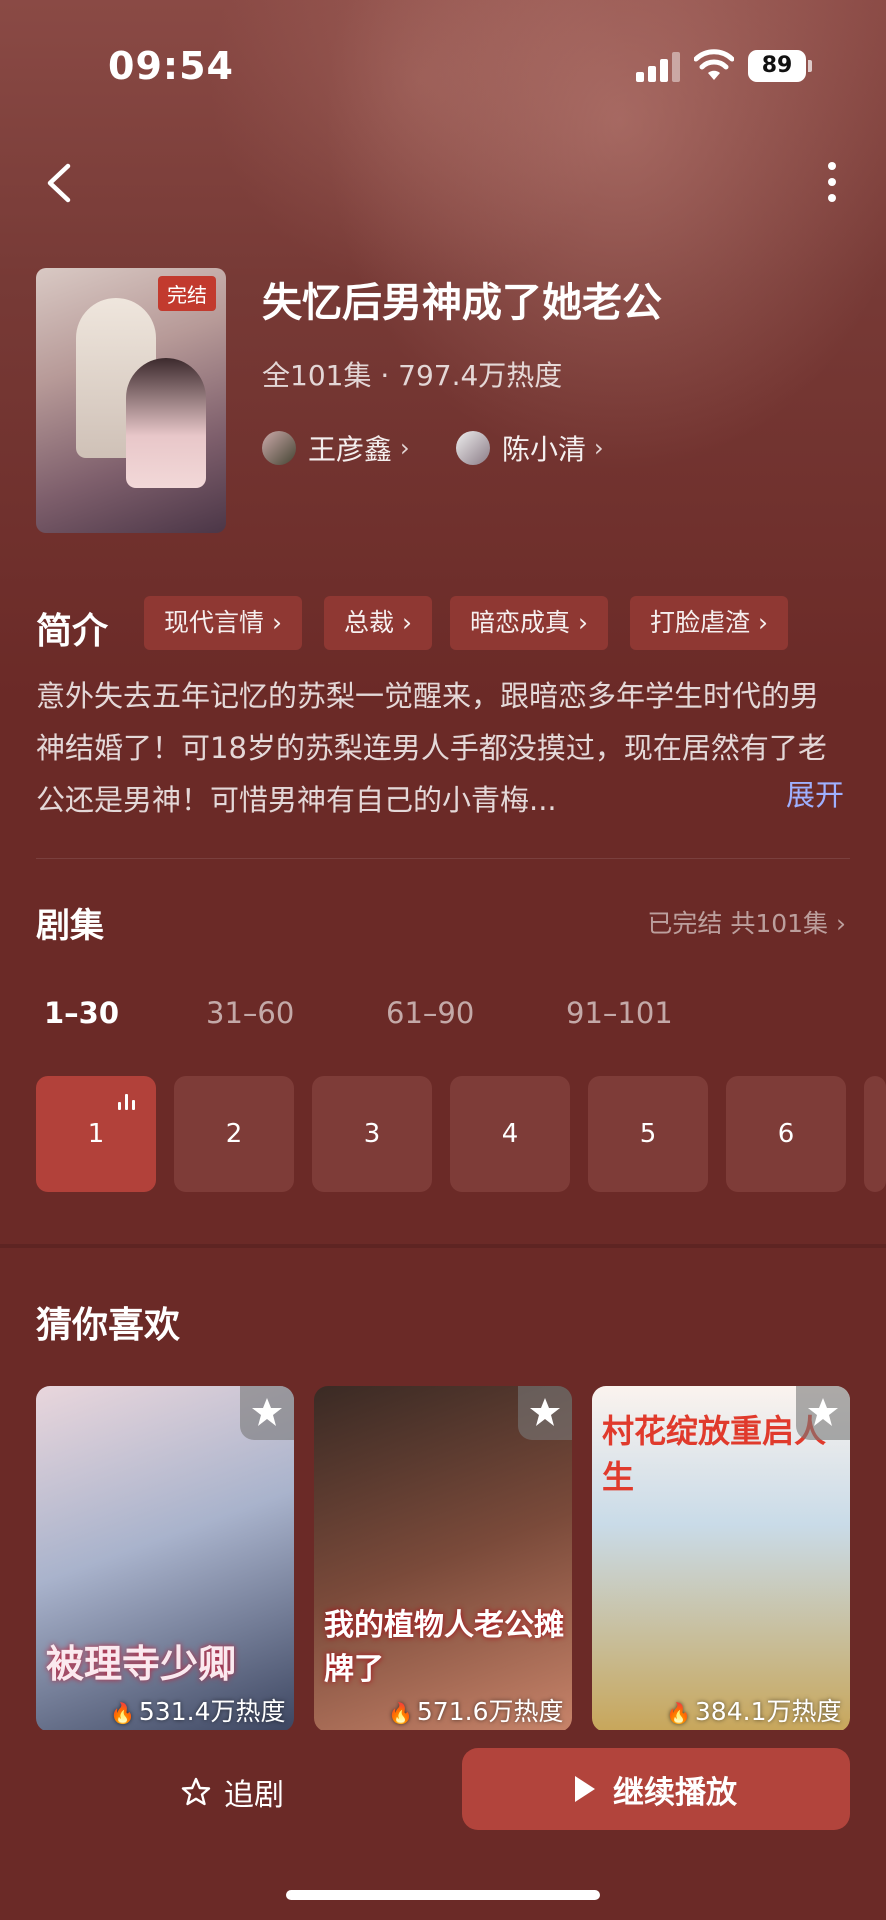 The width and height of the screenshot is (886, 1920). What do you see at coordinates (250, 1013) in the screenshot?
I see `range-tab: 31–60` at bounding box center [250, 1013].